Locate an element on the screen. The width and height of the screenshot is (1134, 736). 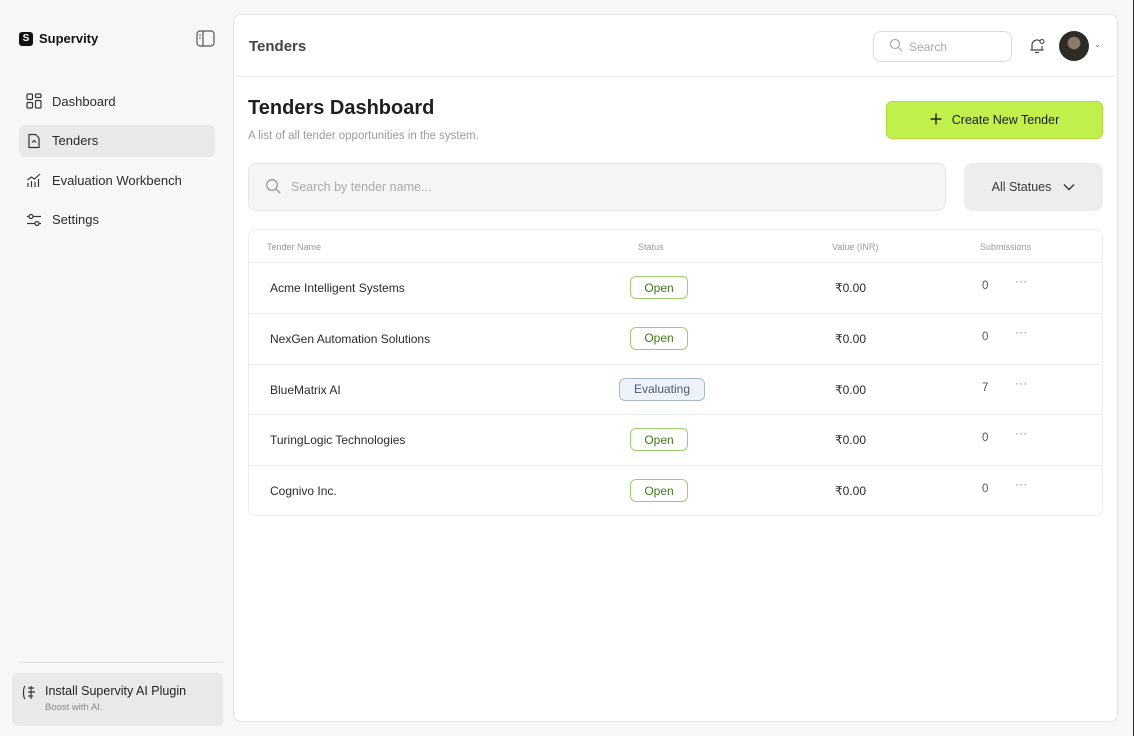
tender-name: BlueMatrix AI is located at coordinates (305, 390).